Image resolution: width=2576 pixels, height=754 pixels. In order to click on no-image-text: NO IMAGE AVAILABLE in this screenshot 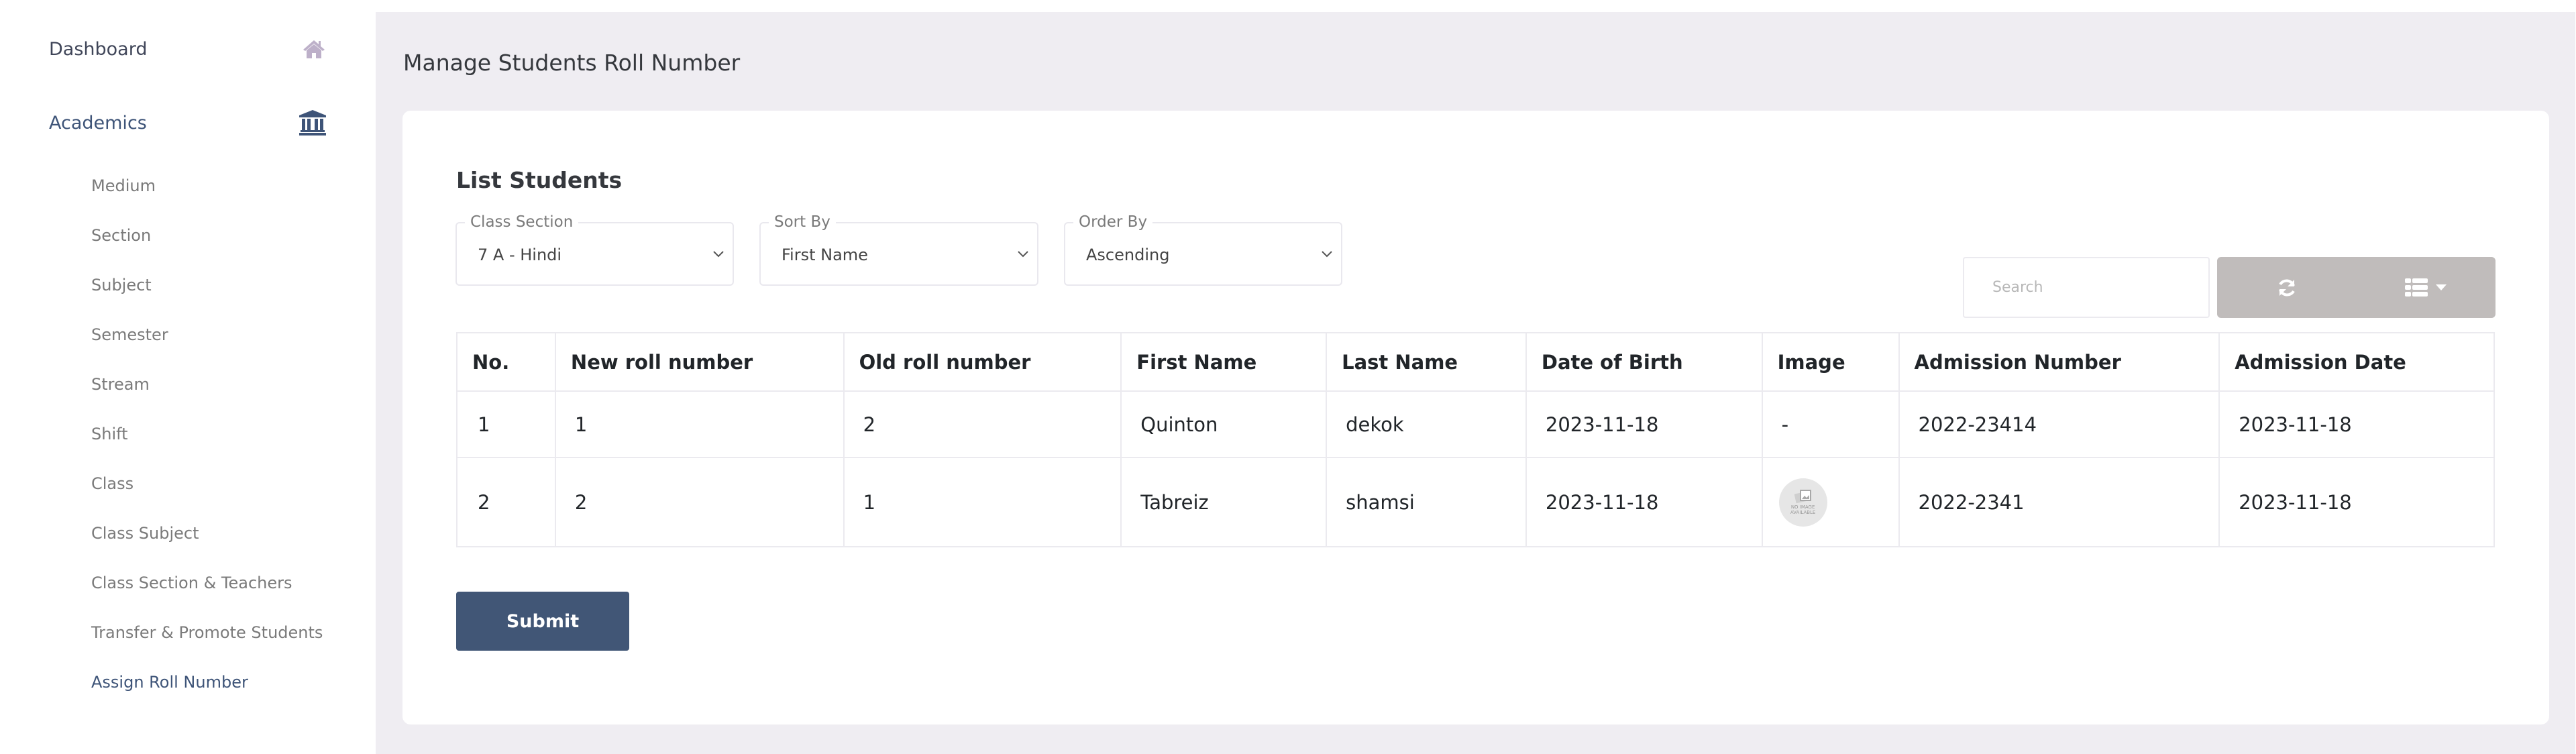, I will do `click(1803, 509)`.